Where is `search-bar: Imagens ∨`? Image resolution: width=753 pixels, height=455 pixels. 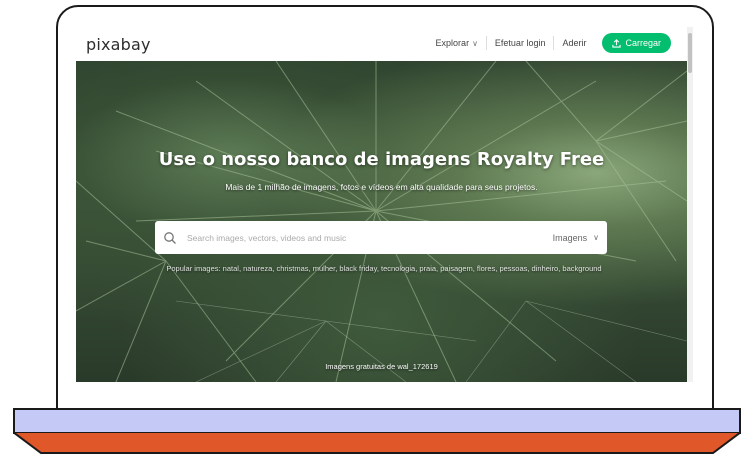
search-bar: Imagens ∨ is located at coordinates (381, 237).